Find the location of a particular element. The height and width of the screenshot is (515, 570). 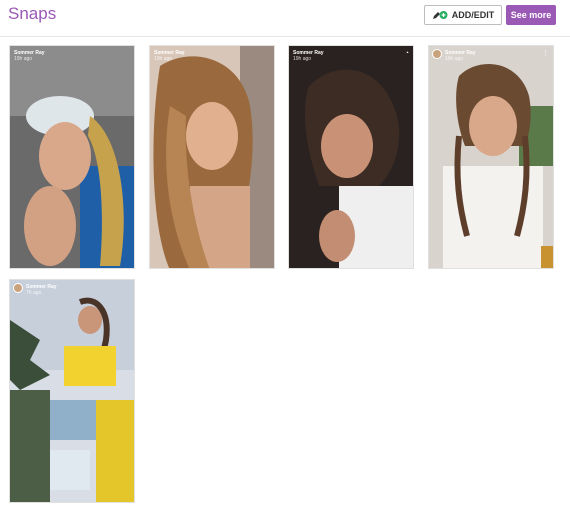

edit-add-icon is located at coordinates (440, 15).